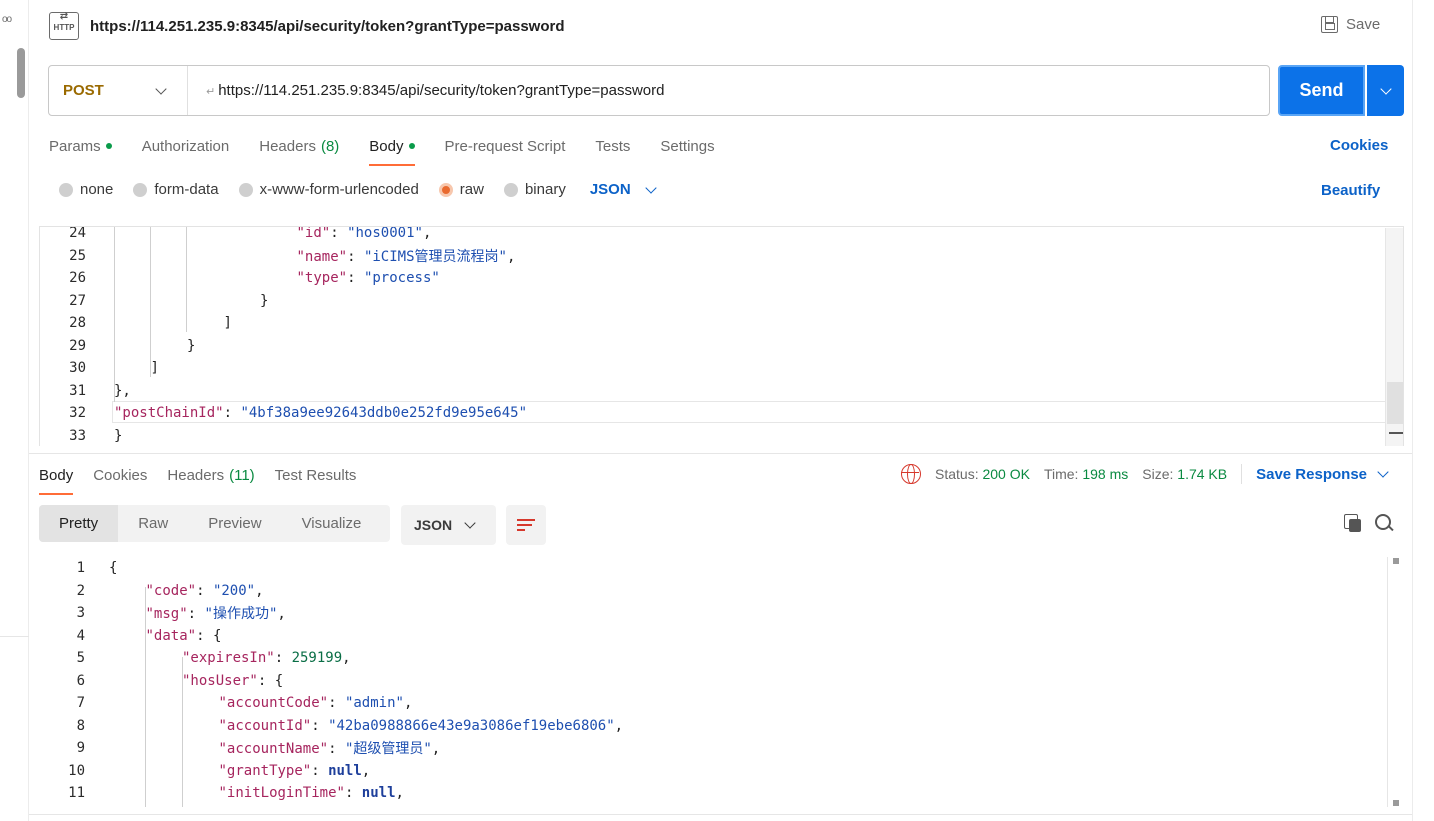  What do you see at coordinates (80, 146) in the screenshot?
I see `tab-params: Params` at bounding box center [80, 146].